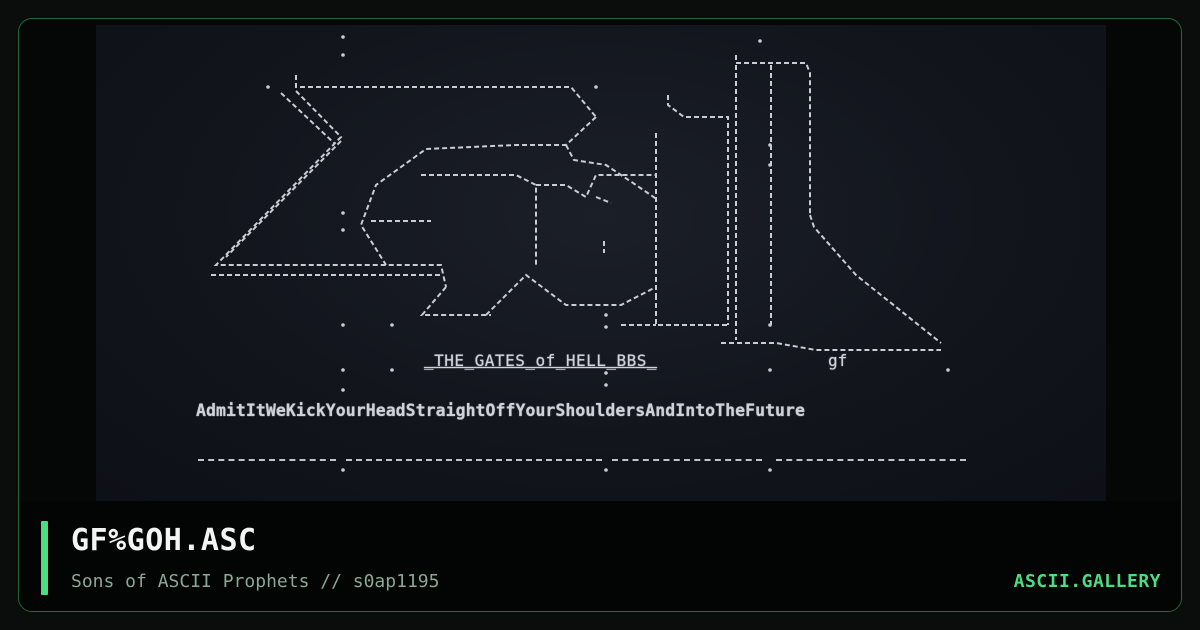 The image size is (1200, 630). I want to click on ascii-art-caption: _THE_GATES_of_HELL_BBS_, so click(541, 360).